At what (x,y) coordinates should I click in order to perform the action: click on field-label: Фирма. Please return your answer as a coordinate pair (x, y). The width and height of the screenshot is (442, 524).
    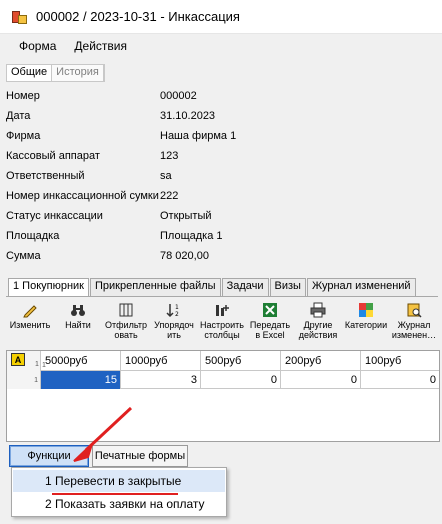
    Looking at the image, I should click on (23, 136).